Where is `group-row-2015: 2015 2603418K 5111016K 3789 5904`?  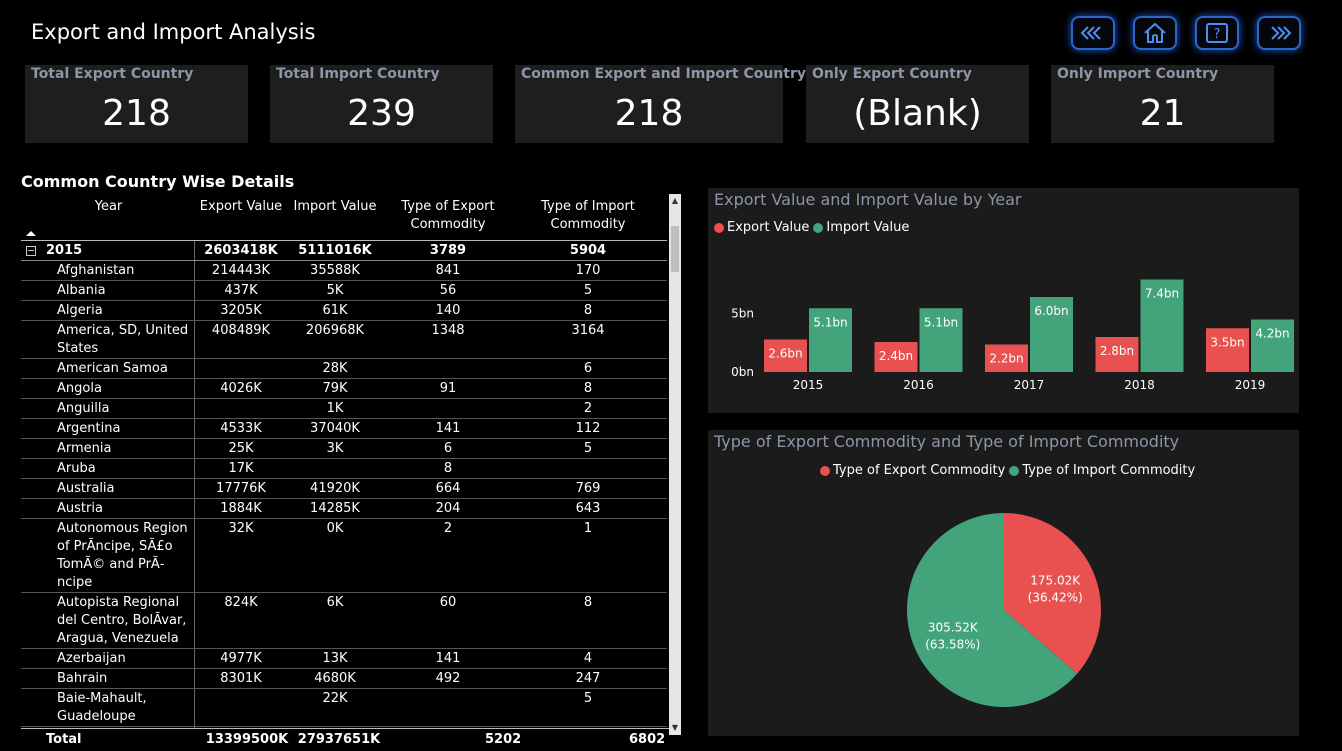
group-row-2015: 2015 2603418K 5111016K 3789 5904 is located at coordinates (344, 251).